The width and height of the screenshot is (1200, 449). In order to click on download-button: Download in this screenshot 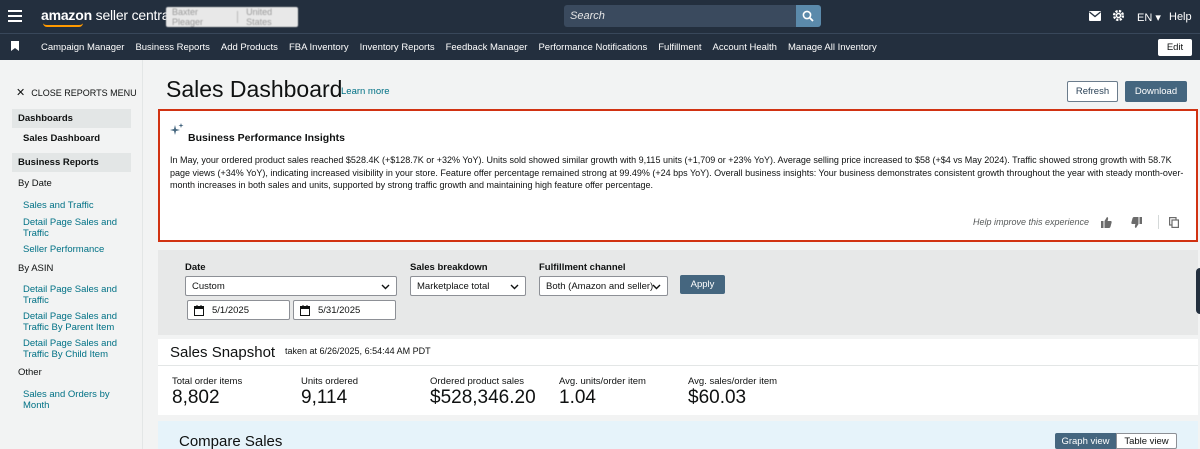, I will do `click(1156, 91)`.